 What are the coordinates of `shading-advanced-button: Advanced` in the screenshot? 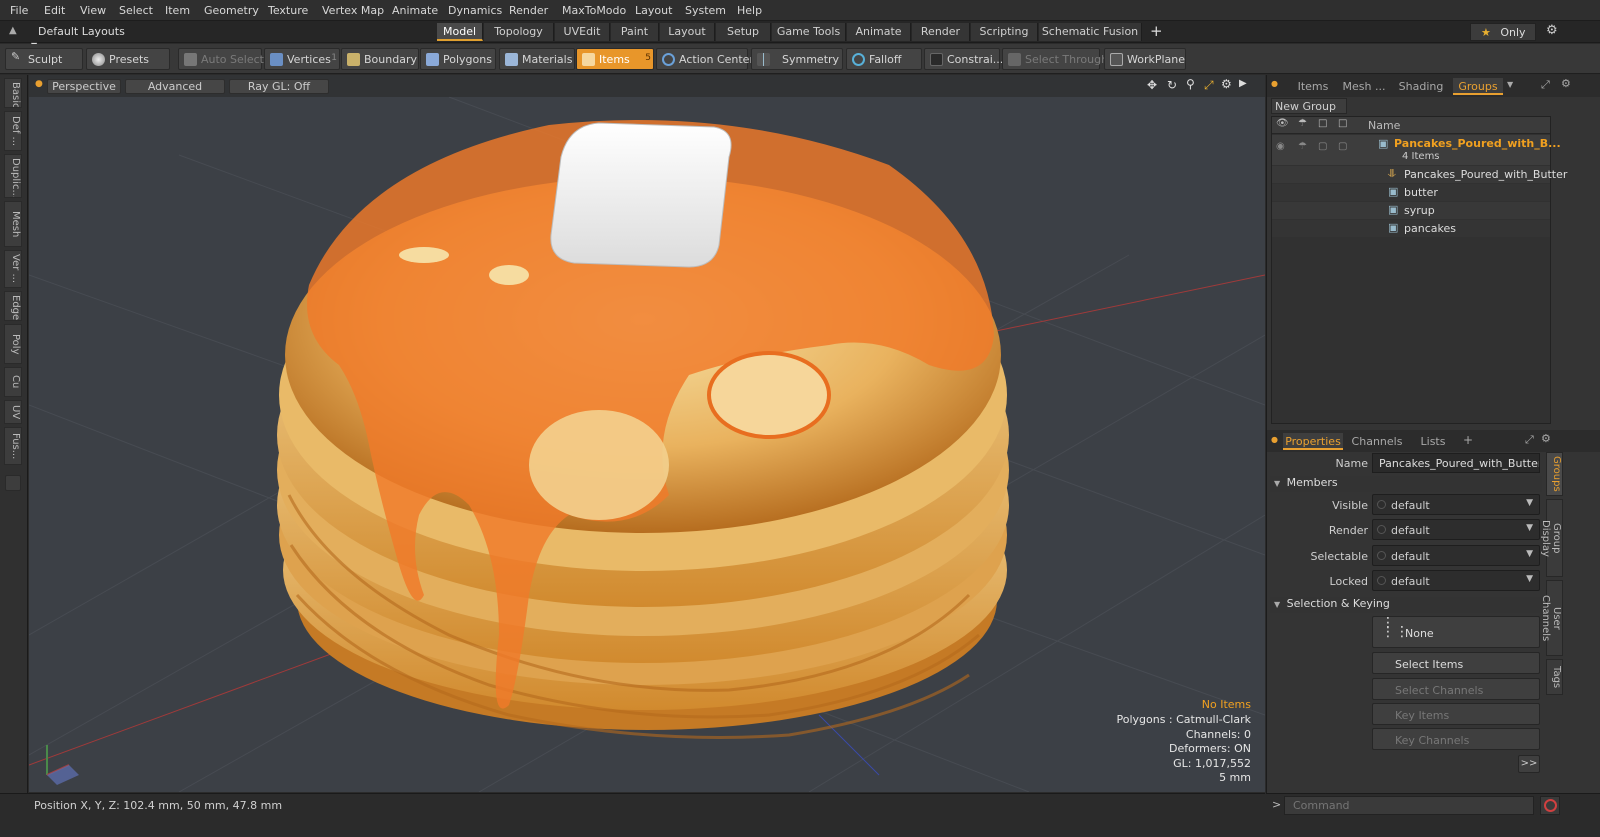 It's located at (175, 86).